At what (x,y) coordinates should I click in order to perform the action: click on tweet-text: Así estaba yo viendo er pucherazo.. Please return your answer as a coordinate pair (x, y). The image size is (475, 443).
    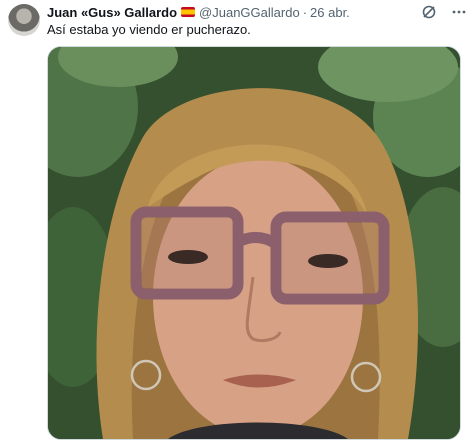
    Looking at the image, I should click on (149, 29).